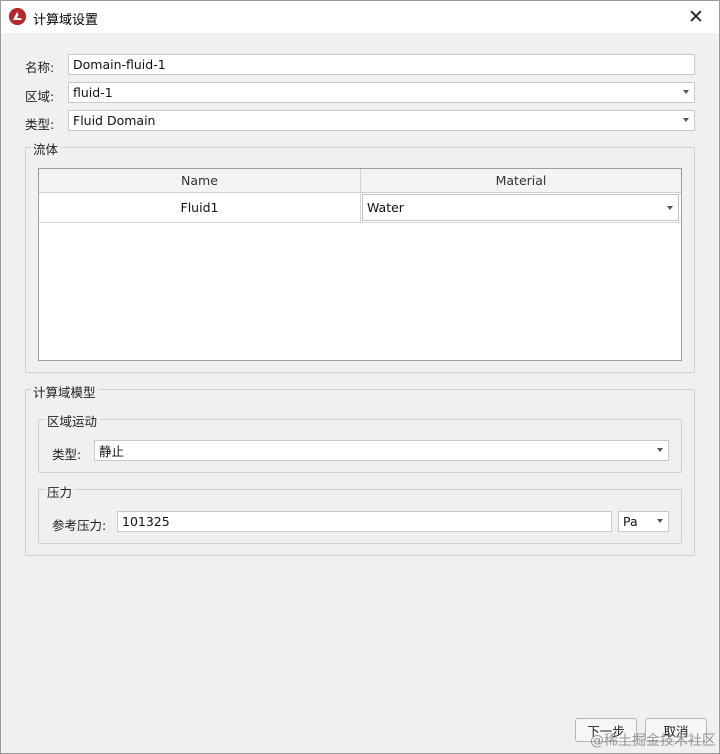 This screenshot has height=754, width=720. I want to click on material-select: Water, so click(520, 207).